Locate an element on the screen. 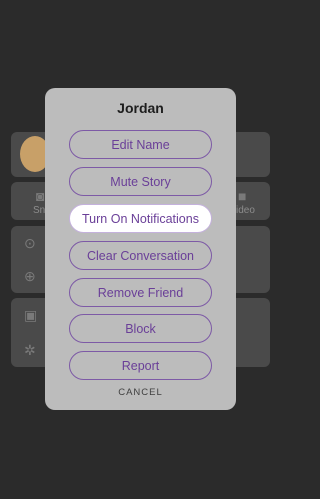  dialog-title: Jordan is located at coordinates (140, 108).